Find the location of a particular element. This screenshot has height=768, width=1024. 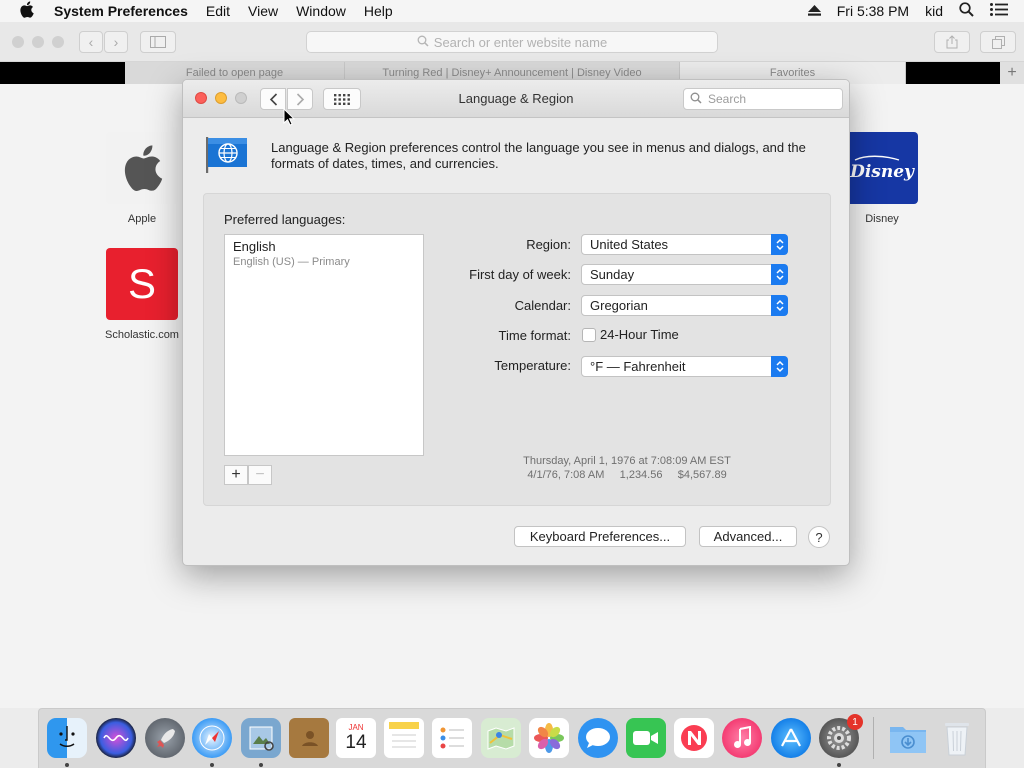

tab-overview-icon is located at coordinates (998, 42).